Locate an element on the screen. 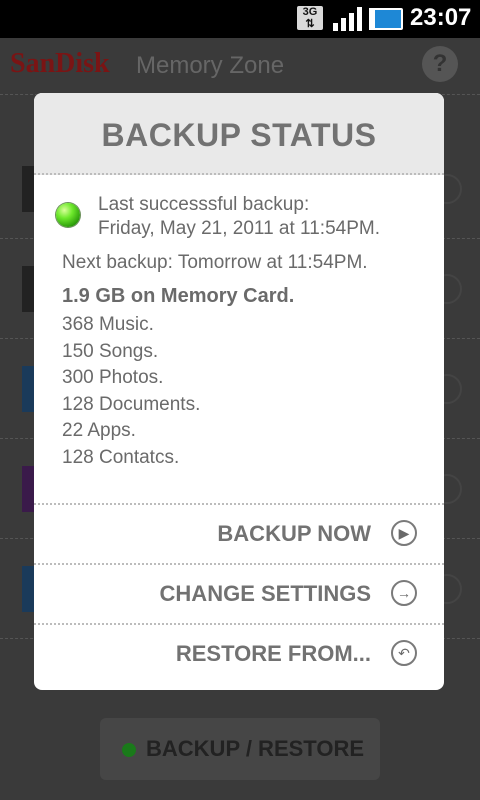 This screenshot has width=480, height=800. next-backup-text: Next backup: Tomorrow at 11:54PM. is located at coordinates (215, 262).